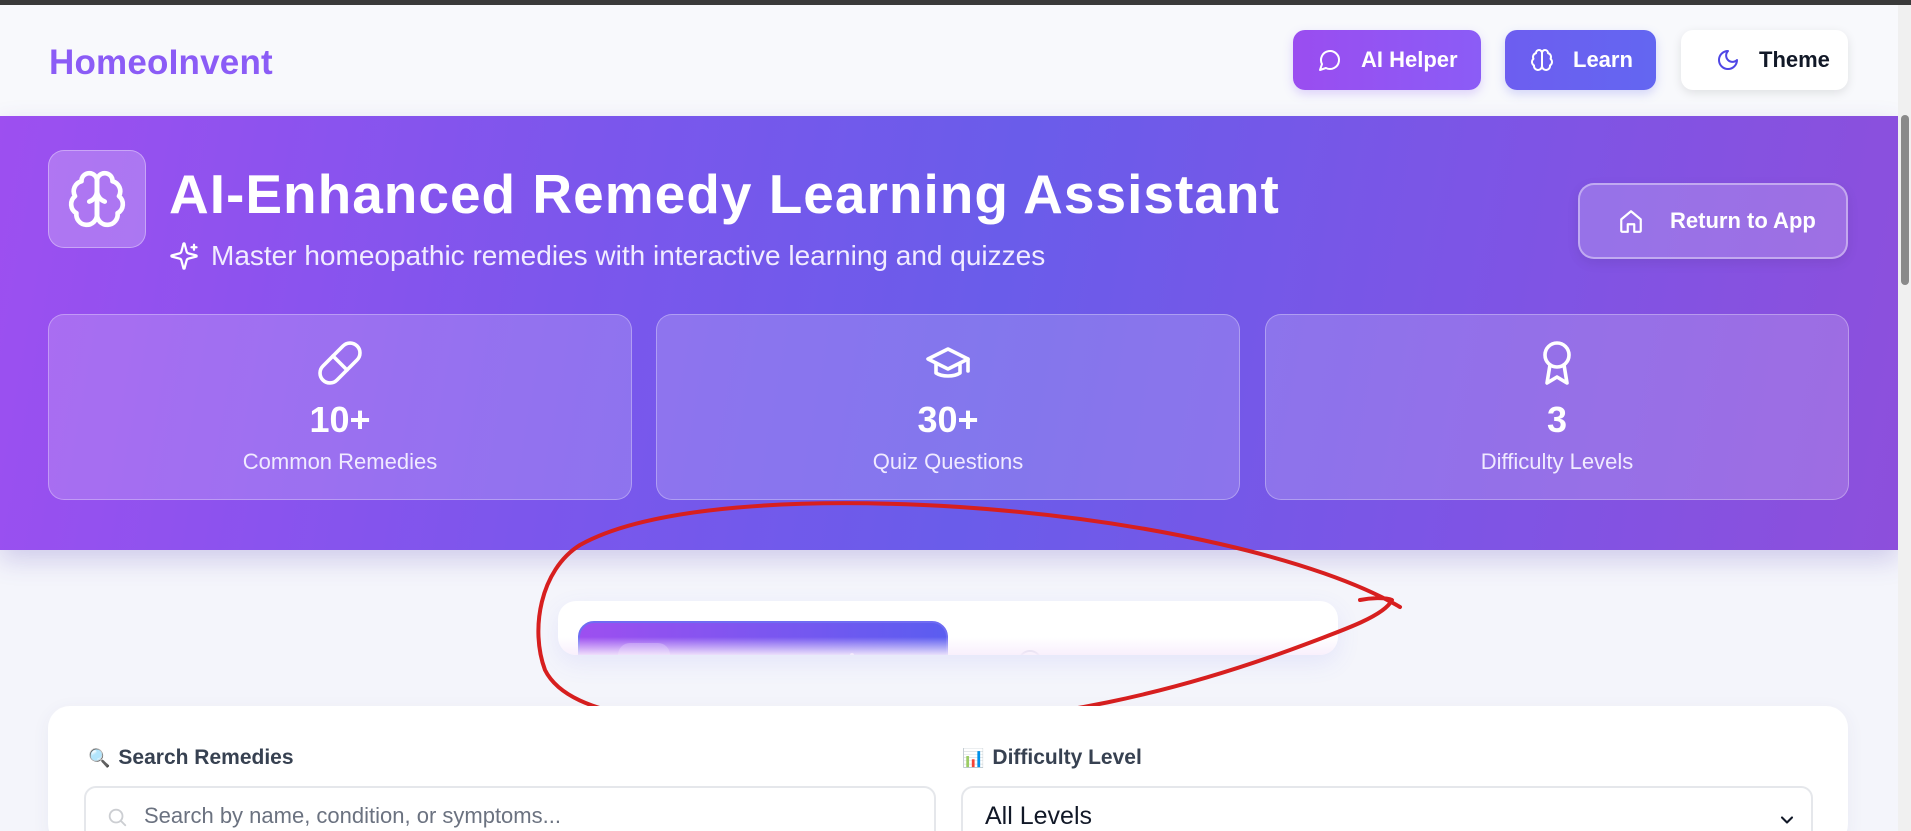  What do you see at coordinates (1387, 808) in the screenshot?
I see `difficulty-select: All Levels` at bounding box center [1387, 808].